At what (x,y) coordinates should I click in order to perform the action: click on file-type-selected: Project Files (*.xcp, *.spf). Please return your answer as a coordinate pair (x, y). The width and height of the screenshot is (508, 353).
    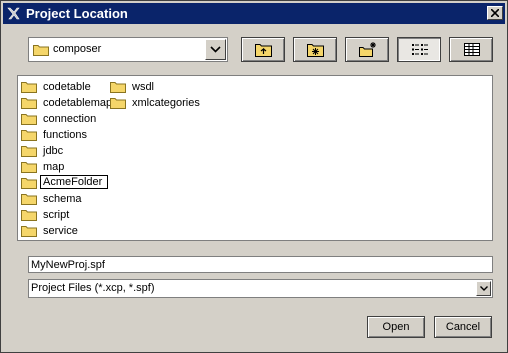
    Looking at the image, I should click on (93, 288).